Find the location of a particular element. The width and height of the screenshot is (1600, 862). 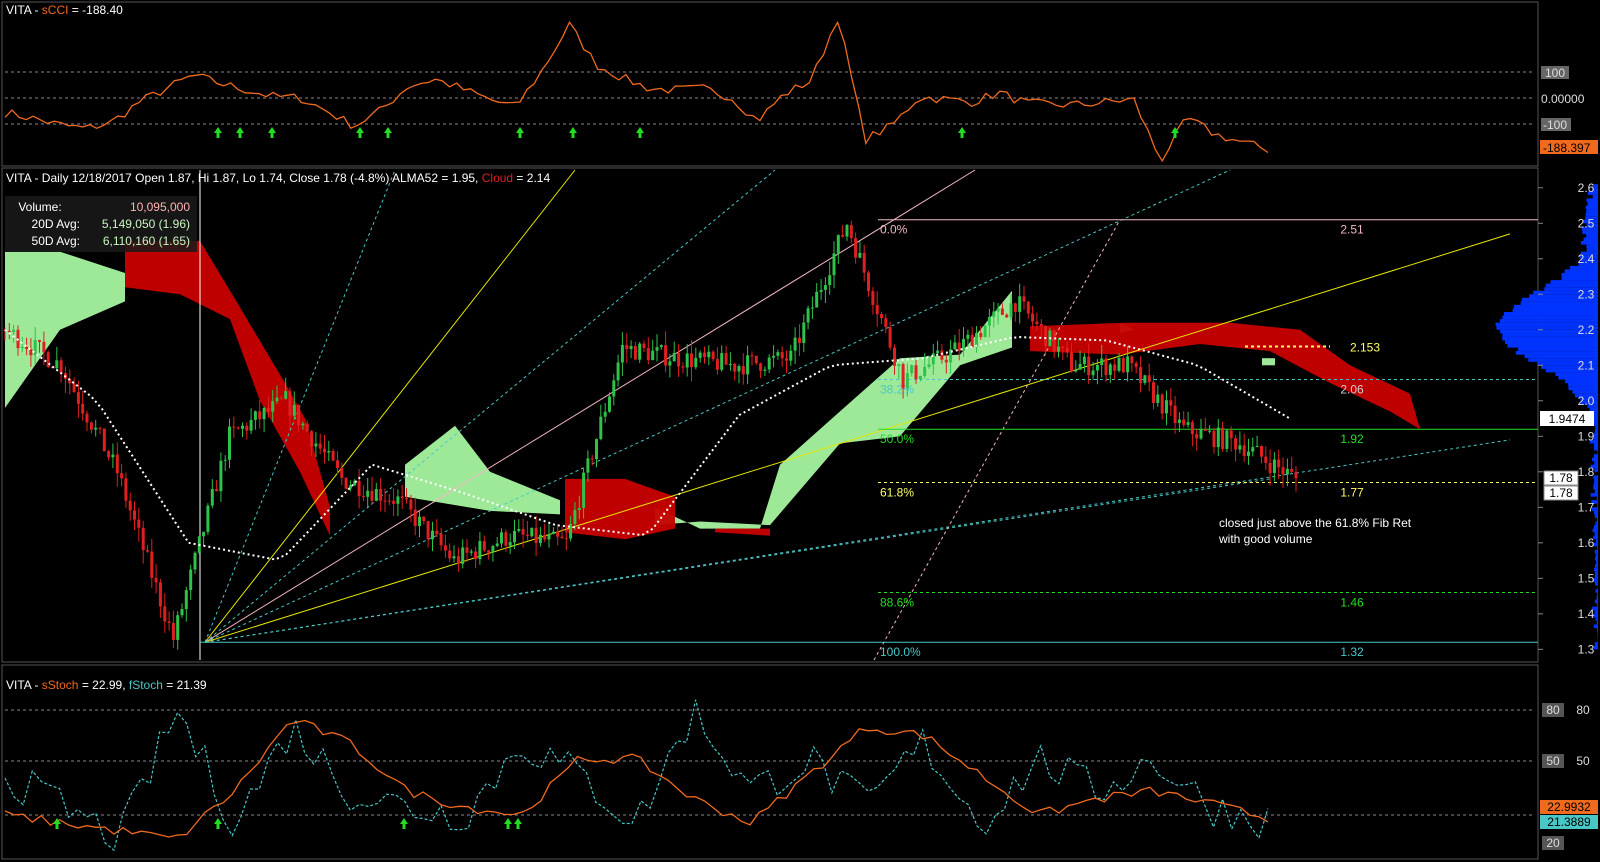

stoch-tag-20-box: 20 is located at coordinates (1553, 843).